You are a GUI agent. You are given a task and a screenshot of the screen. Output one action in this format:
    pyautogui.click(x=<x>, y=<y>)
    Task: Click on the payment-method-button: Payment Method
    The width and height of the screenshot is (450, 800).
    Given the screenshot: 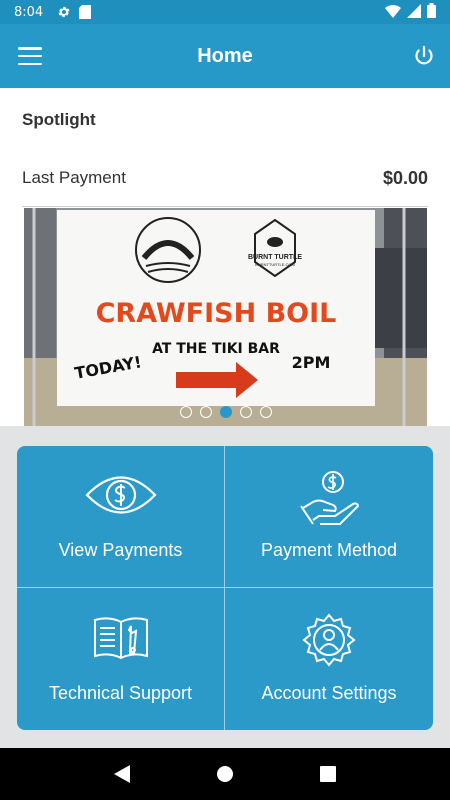 What is the action you would take?
    pyautogui.click(x=329, y=517)
    